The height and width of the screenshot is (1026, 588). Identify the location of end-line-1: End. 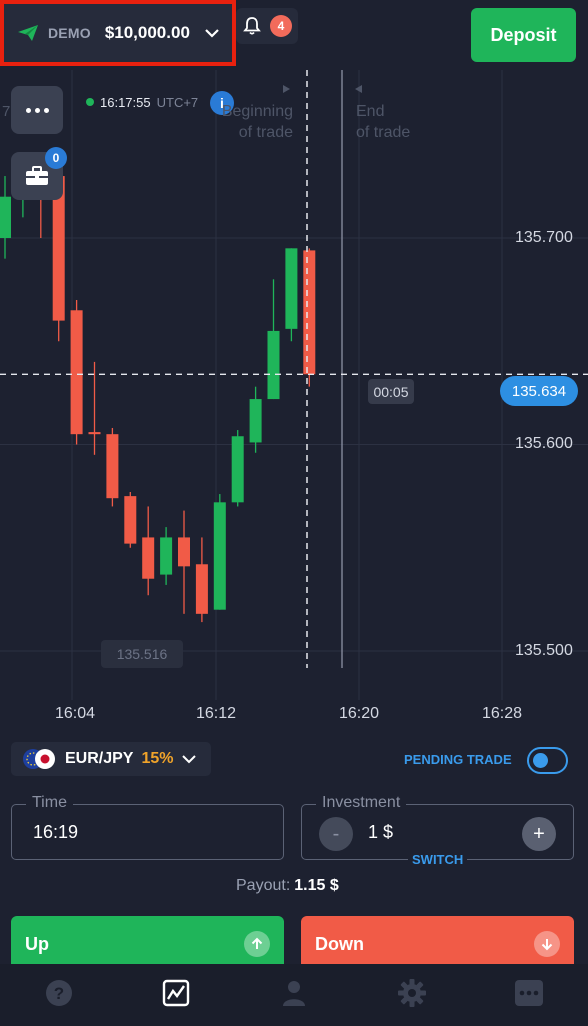
(370, 111).